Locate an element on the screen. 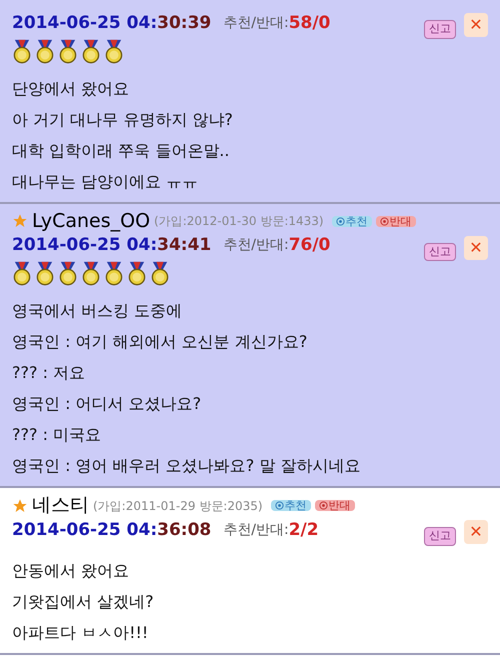 This screenshot has width=500, height=666. comment-line: ??? : 저요 is located at coordinates (49, 373).